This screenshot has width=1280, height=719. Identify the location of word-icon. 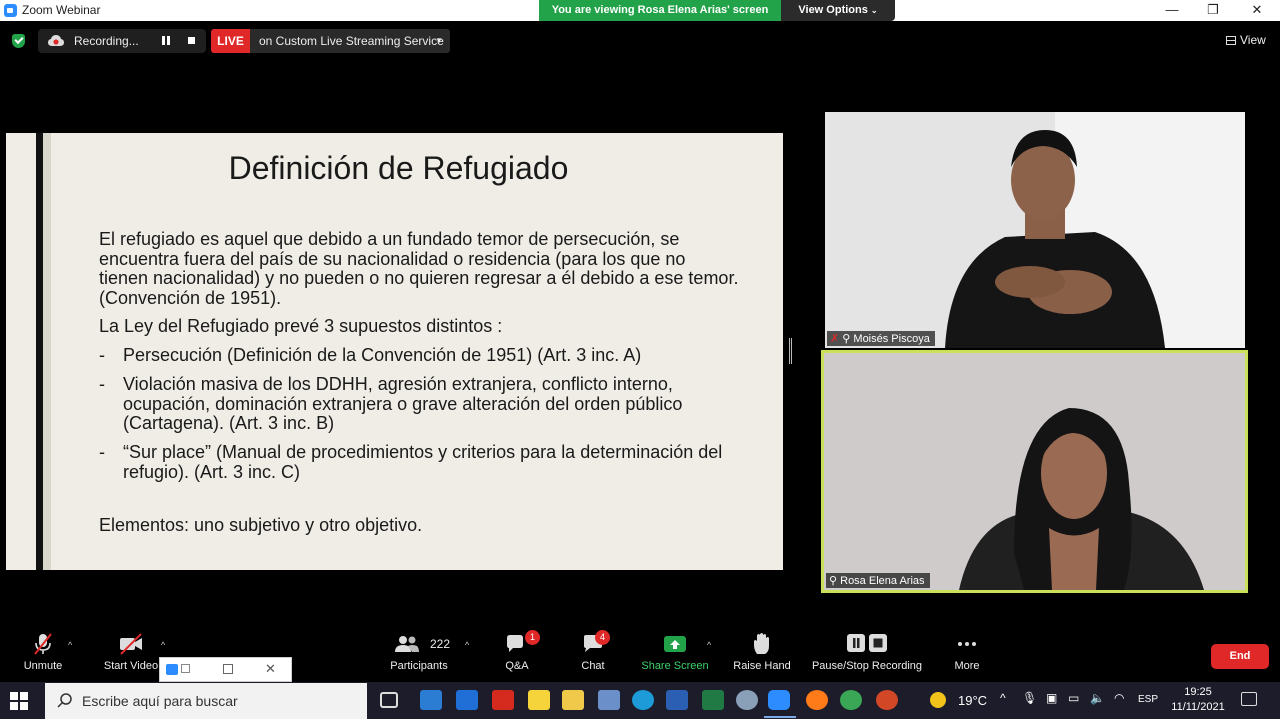
(677, 700).